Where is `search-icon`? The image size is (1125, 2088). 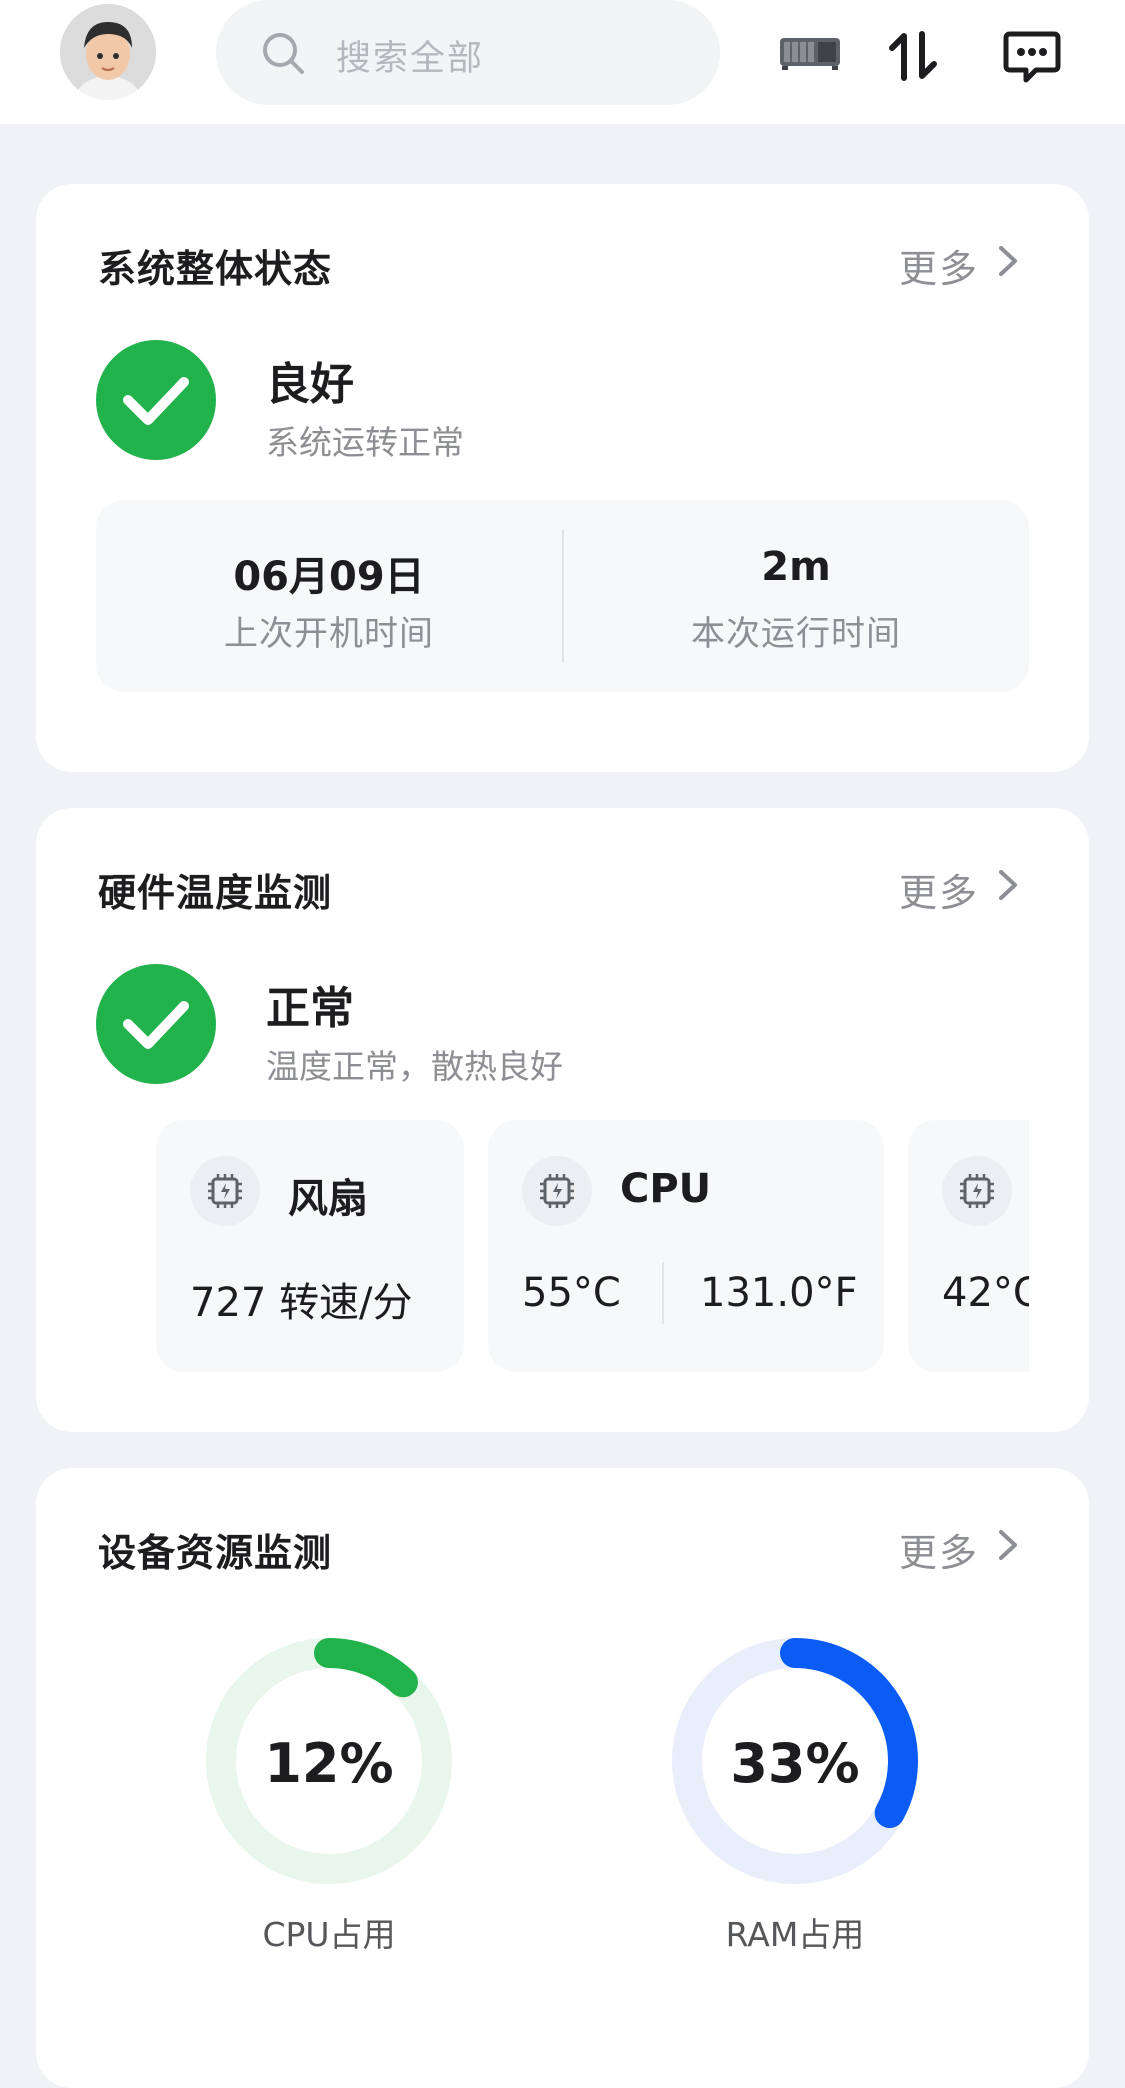
search-icon is located at coordinates (283, 53).